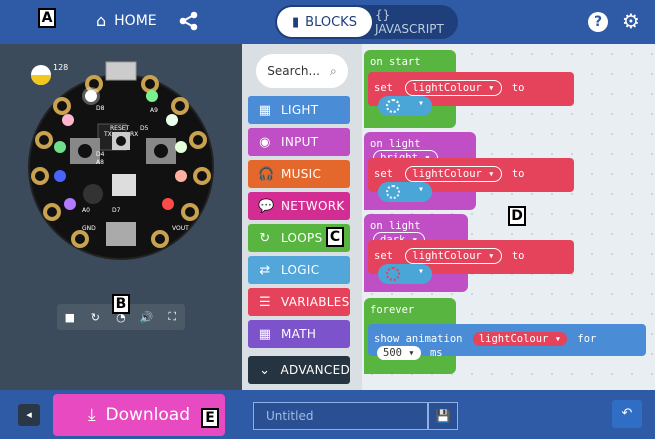 This screenshot has width=655, height=439. Describe the element at coordinates (418, 339) in the screenshot. I see `show-animation-label: show animation` at that location.